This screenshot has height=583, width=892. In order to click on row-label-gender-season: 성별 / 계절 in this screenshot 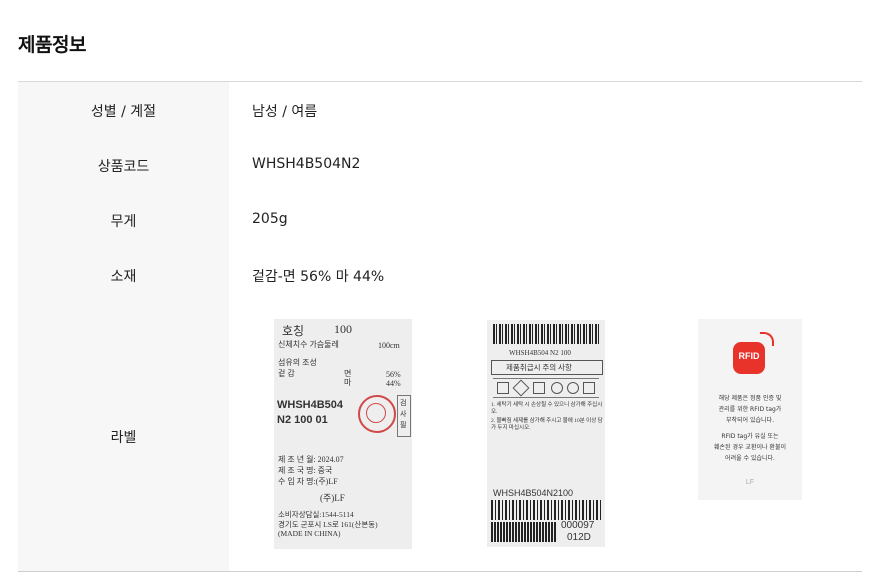, I will do `click(123, 112)`.